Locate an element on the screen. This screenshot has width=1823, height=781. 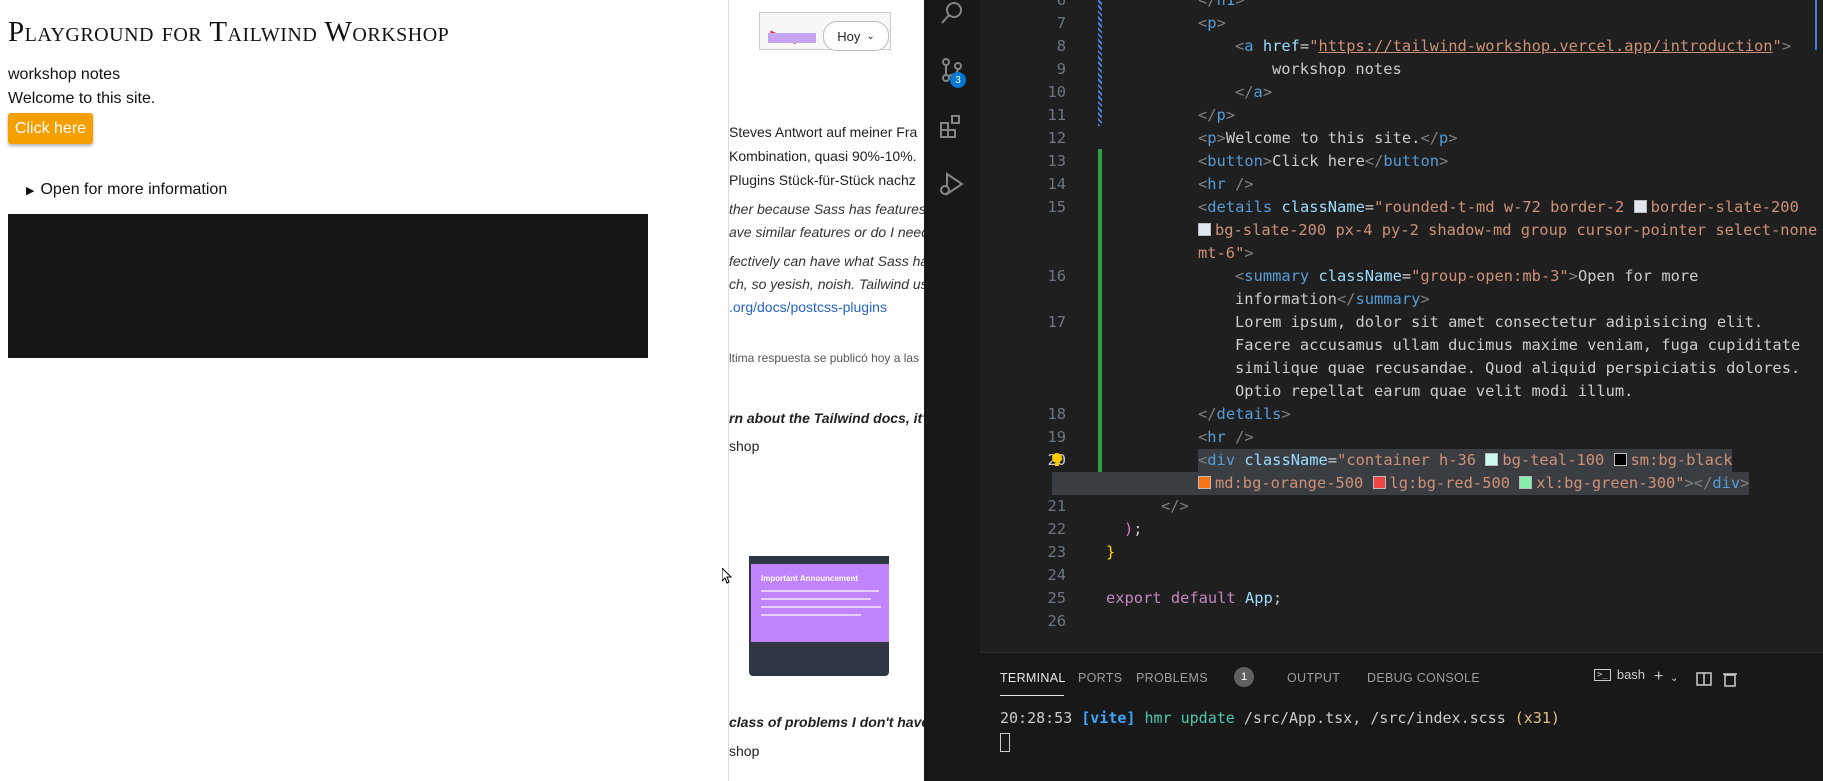
announcement-card: Important Announcement is located at coordinates (820, 603).